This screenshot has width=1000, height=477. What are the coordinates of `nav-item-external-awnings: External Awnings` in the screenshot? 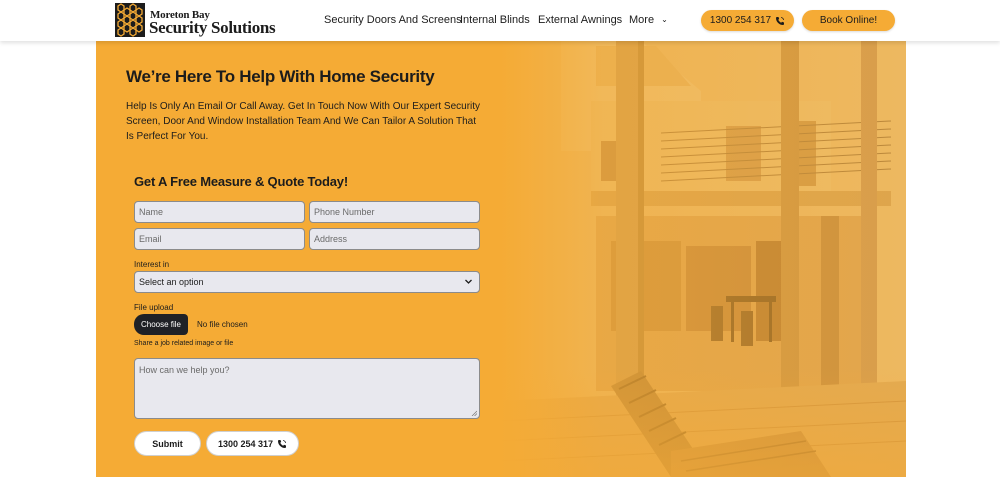 It's located at (580, 20).